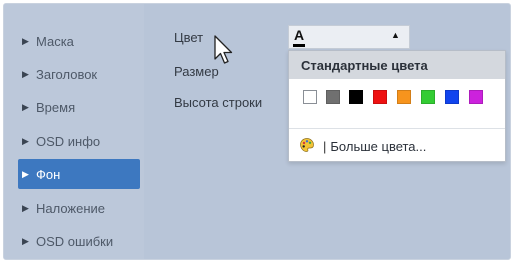 Image resolution: width=513 pixels, height=261 pixels. What do you see at coordinates (307, 146) in the screenshot?
I see `paint-palette-icon` at bounding box center [307, 146].